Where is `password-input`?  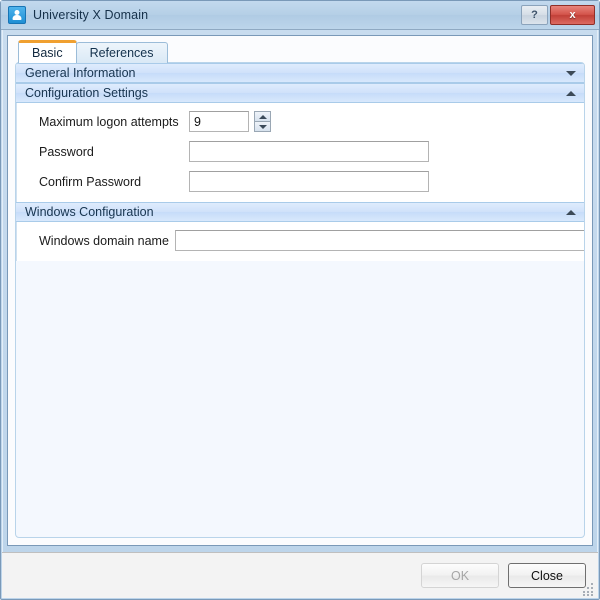
password-input is located at coordinates (309, 151).